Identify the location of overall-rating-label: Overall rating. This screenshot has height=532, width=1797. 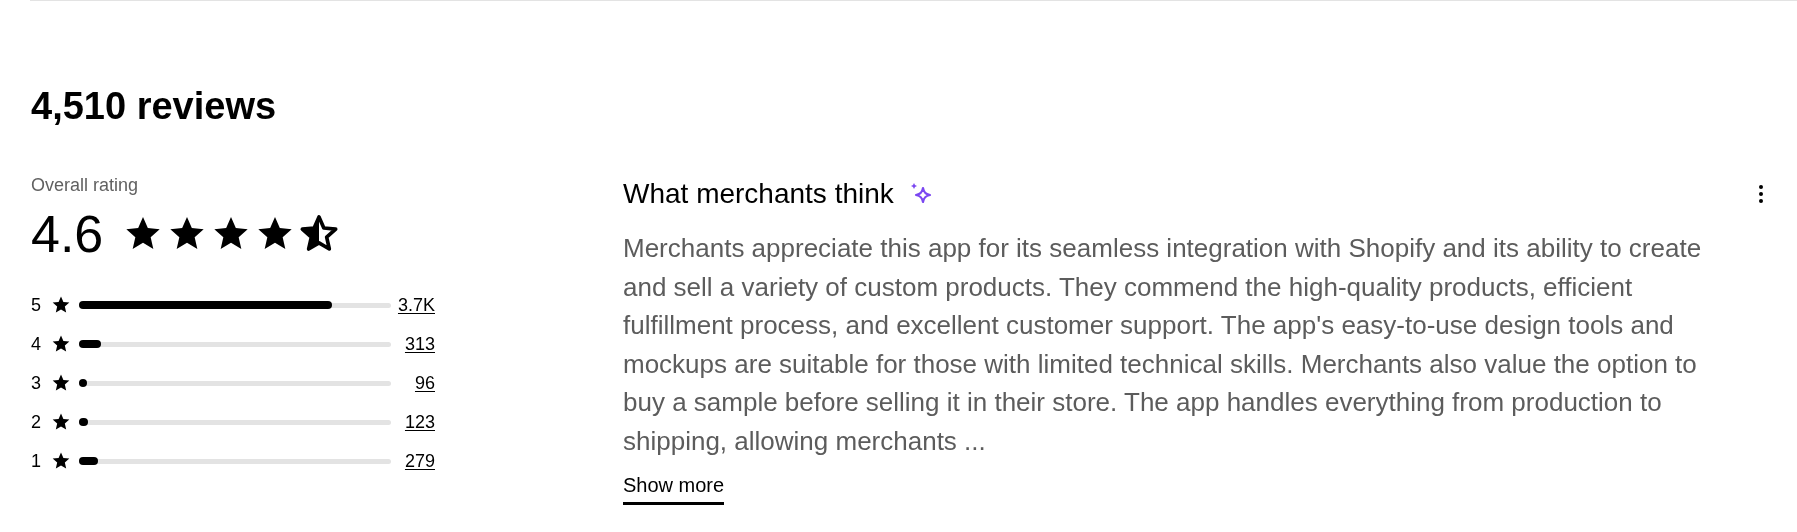
(85, 185).